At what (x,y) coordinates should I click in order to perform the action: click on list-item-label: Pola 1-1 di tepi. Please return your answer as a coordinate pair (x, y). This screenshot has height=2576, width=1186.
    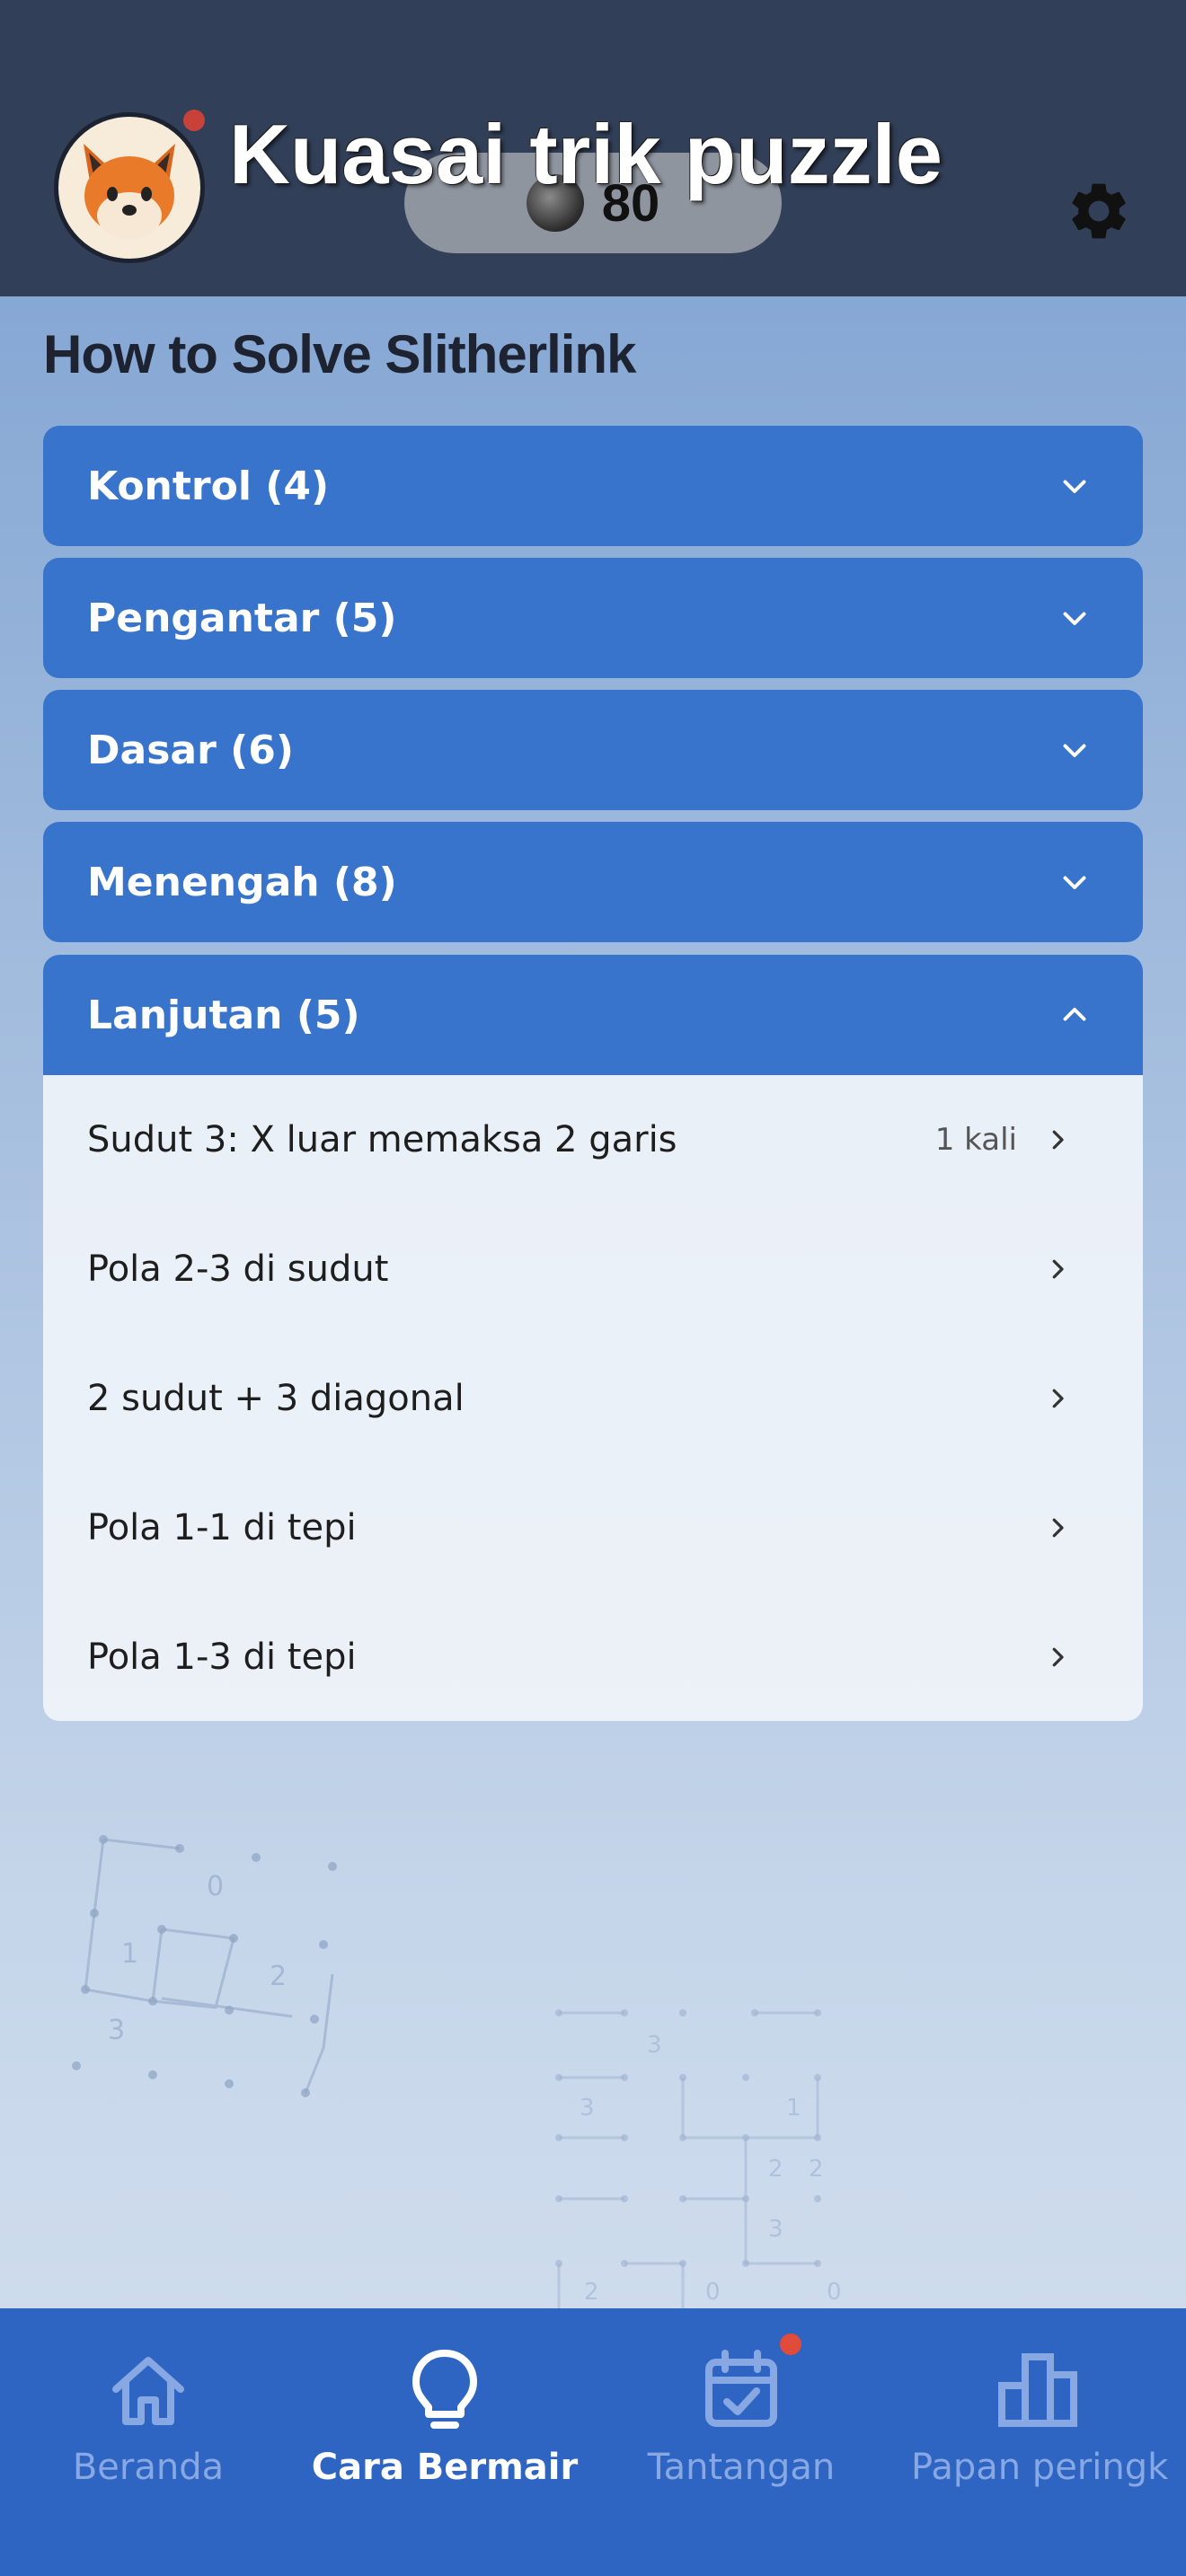
    Looking at the image, I should click on (222, 1527).